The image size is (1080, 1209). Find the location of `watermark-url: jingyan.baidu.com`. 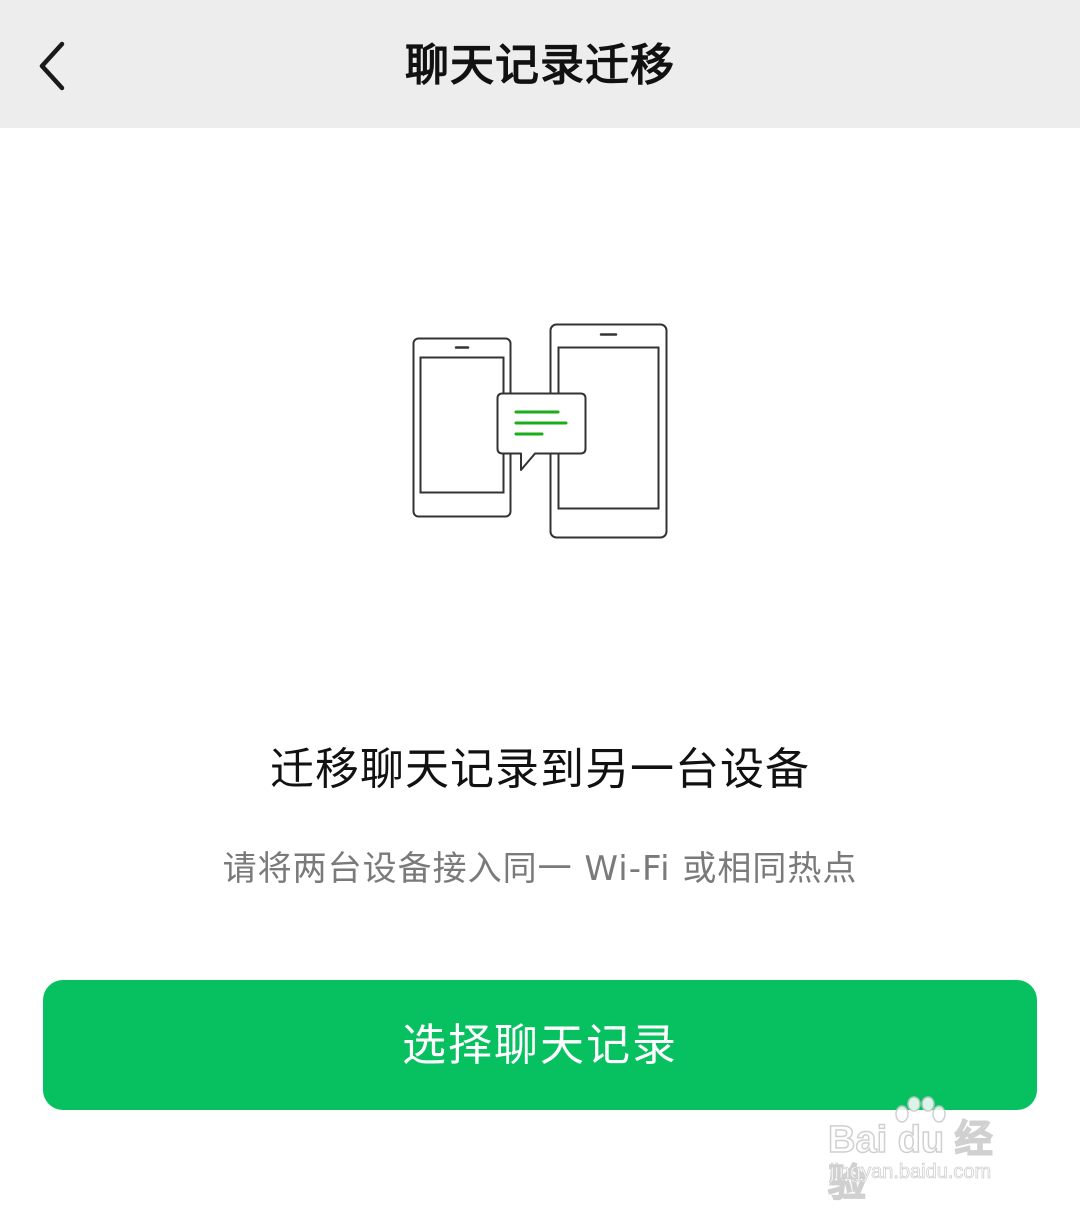

watermark-url: jingyan.baidu.com is located at coordinates (911, 1172).